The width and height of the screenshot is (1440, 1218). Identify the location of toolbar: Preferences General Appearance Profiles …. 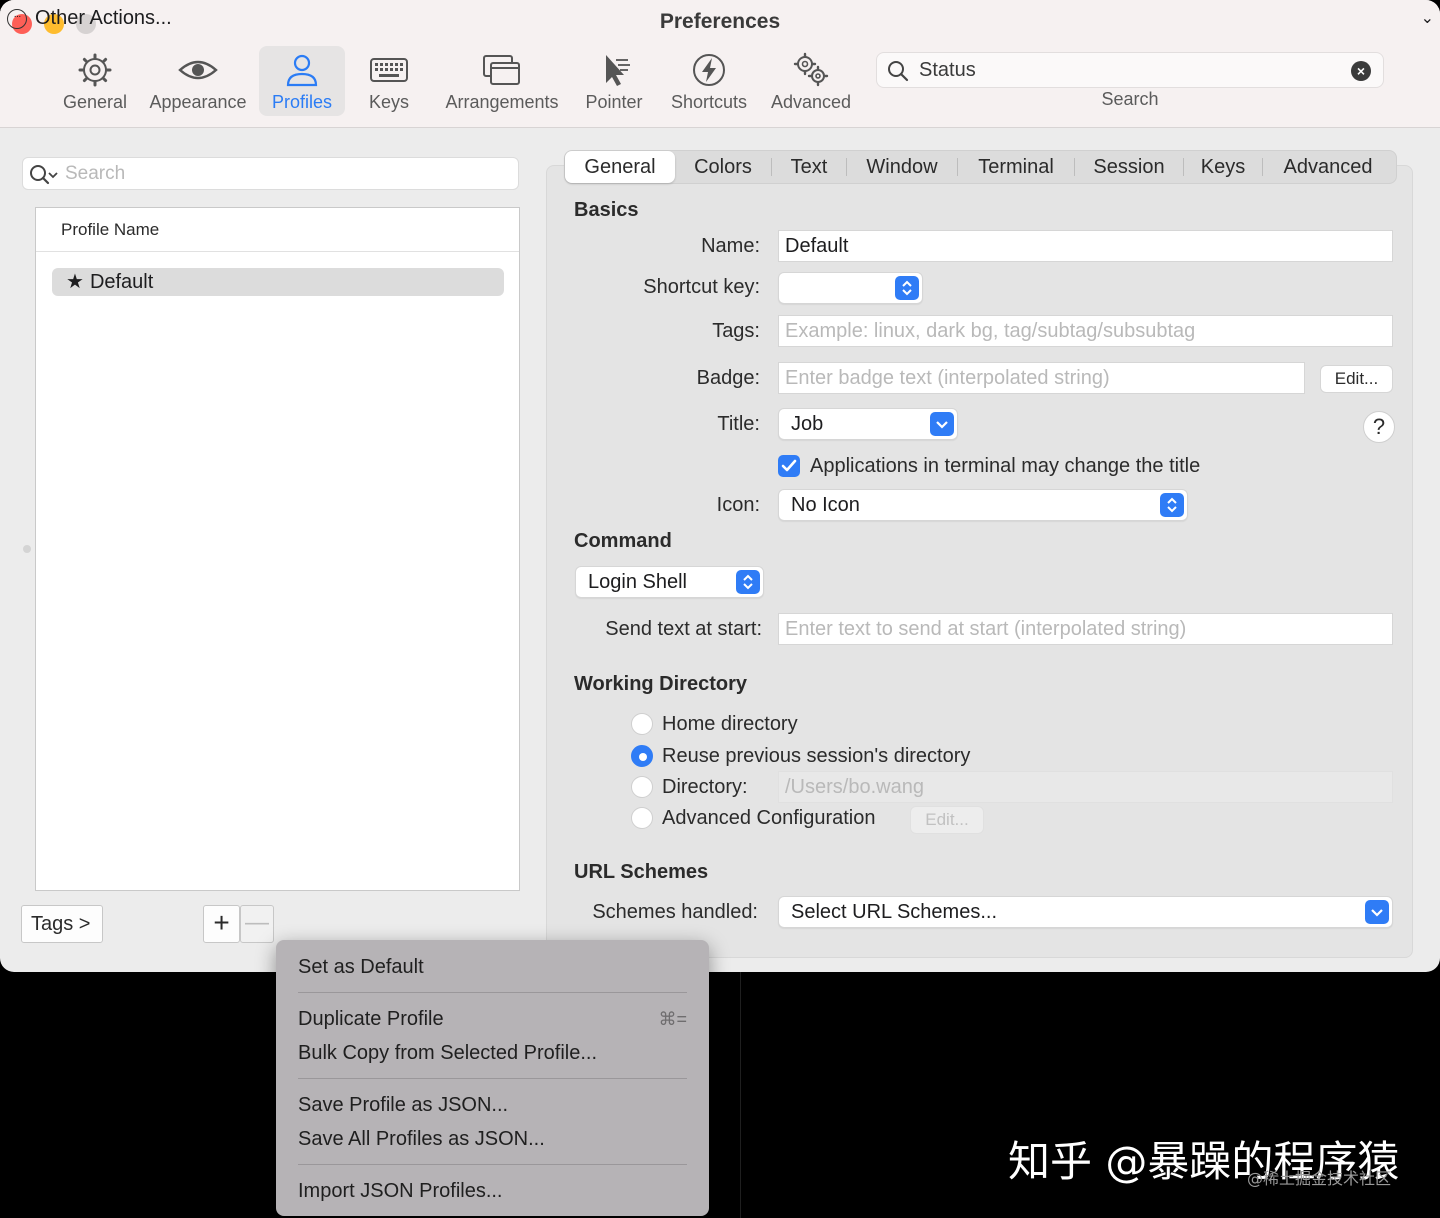
(720, 64).